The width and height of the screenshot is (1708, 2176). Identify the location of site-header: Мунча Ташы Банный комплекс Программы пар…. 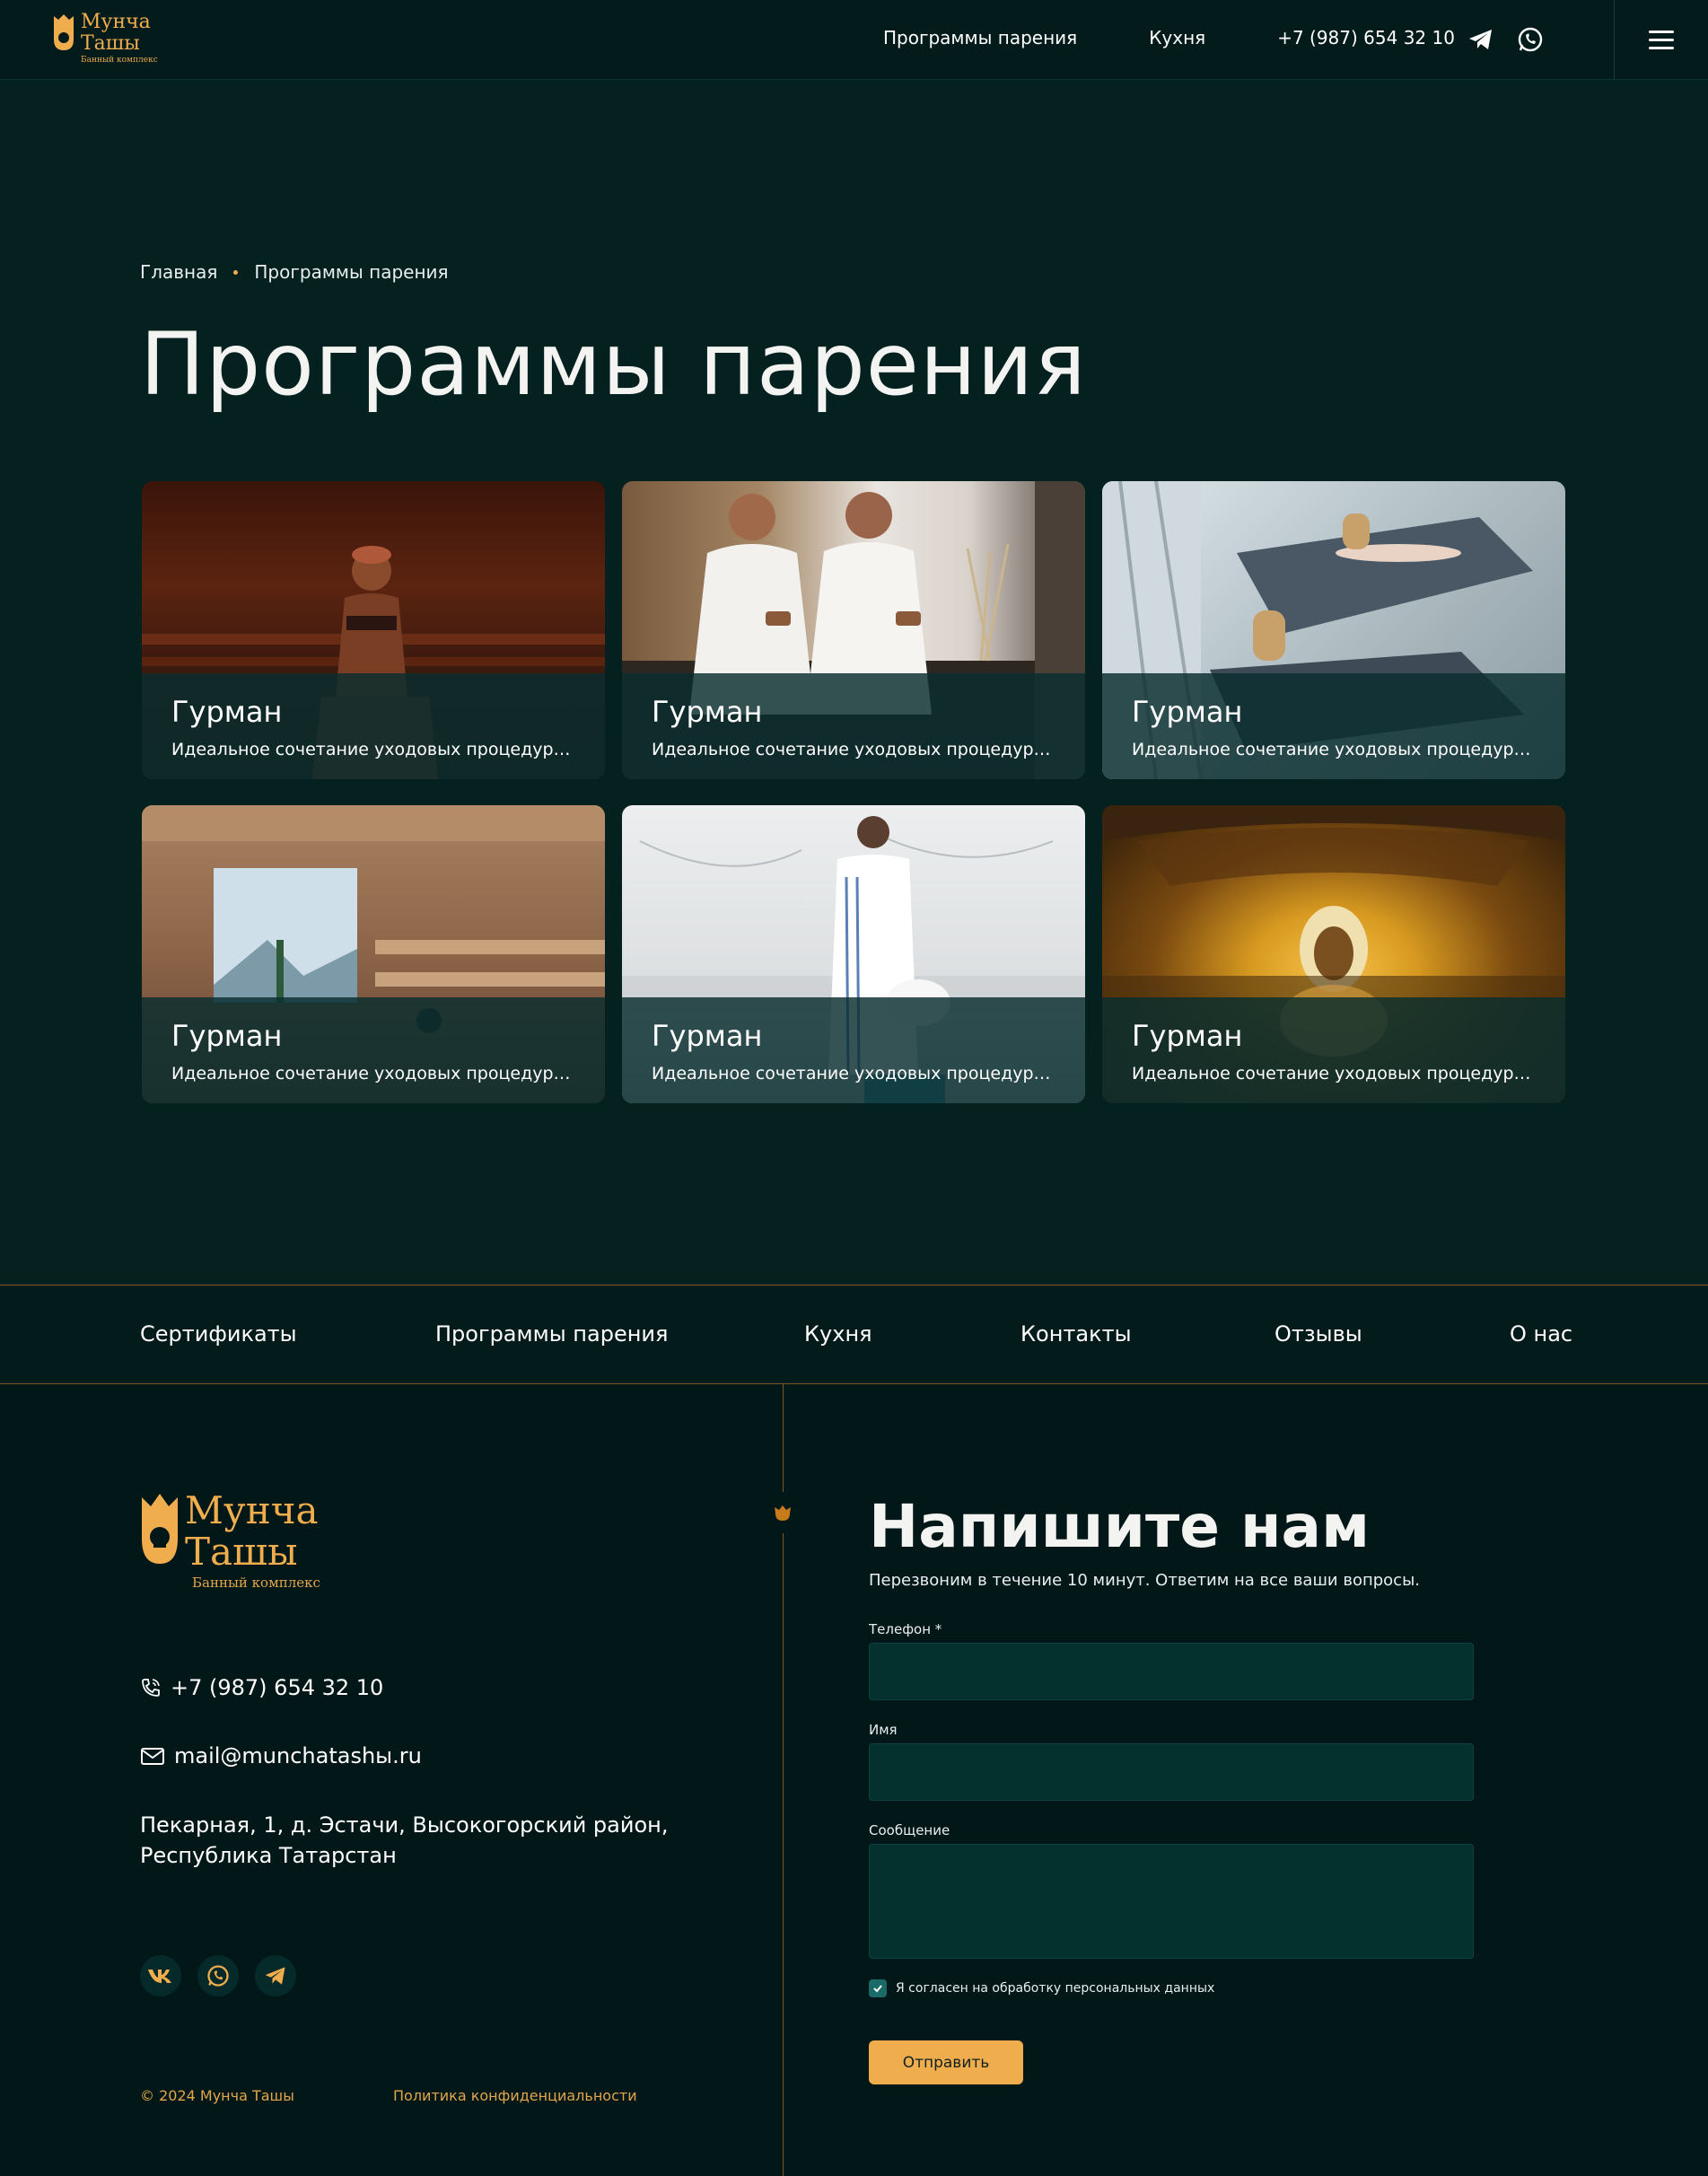
(854, 40).